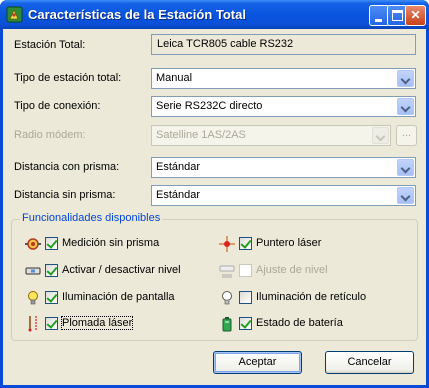 The width and height of the screenshot is (429, 388). Describe the element at coordinates (67, 167) in the screenshot. I see `distancia-con-prisma-label: Distancia con prisma:` at that location.